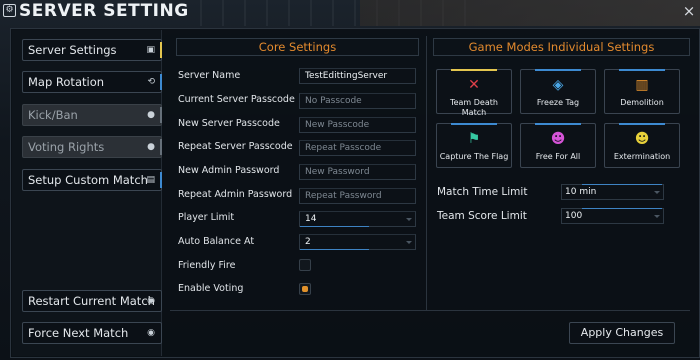 This screenshot has width=700, height=360. I want to click on game-mode-label: Team Death Match, so click(474, 107).